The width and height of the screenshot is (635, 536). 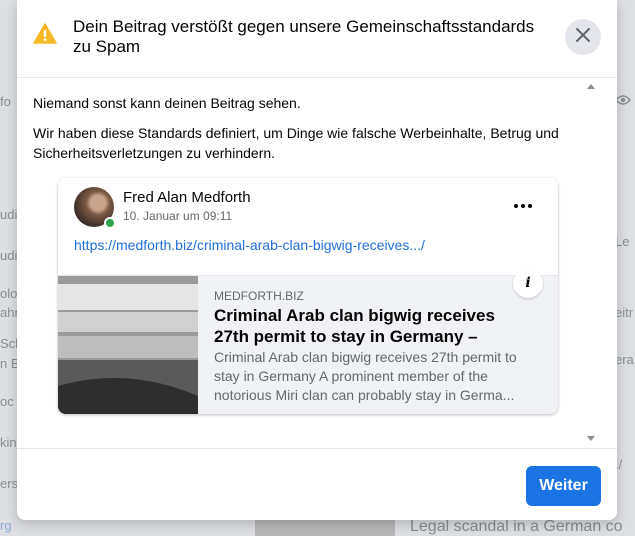 What do you see at coordinates (591, 263) in the screenshot?
I see `dialog-scrollbar` at bounding box center [591, 263].